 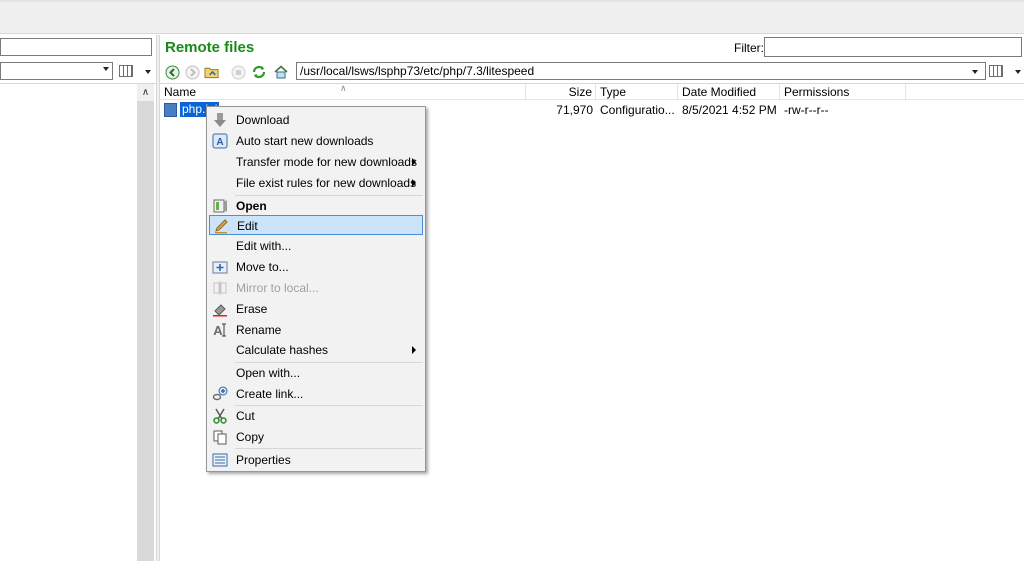 I want to click on local-path-row, so click(x=78, y=72).